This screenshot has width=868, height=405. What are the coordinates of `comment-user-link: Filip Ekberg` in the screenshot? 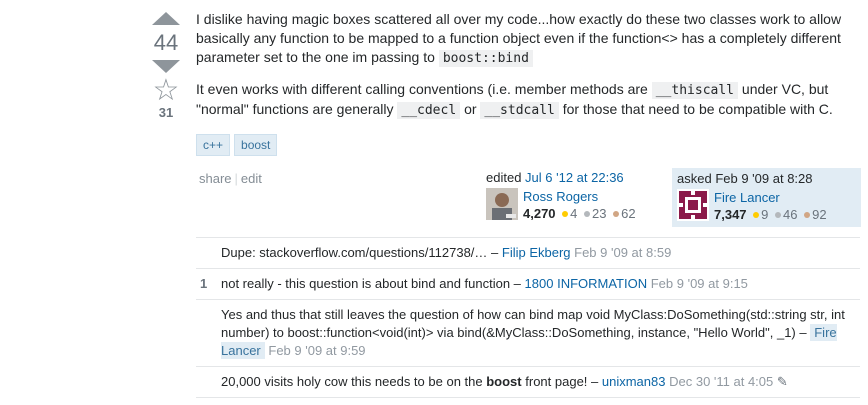 It's located at (536, 252).